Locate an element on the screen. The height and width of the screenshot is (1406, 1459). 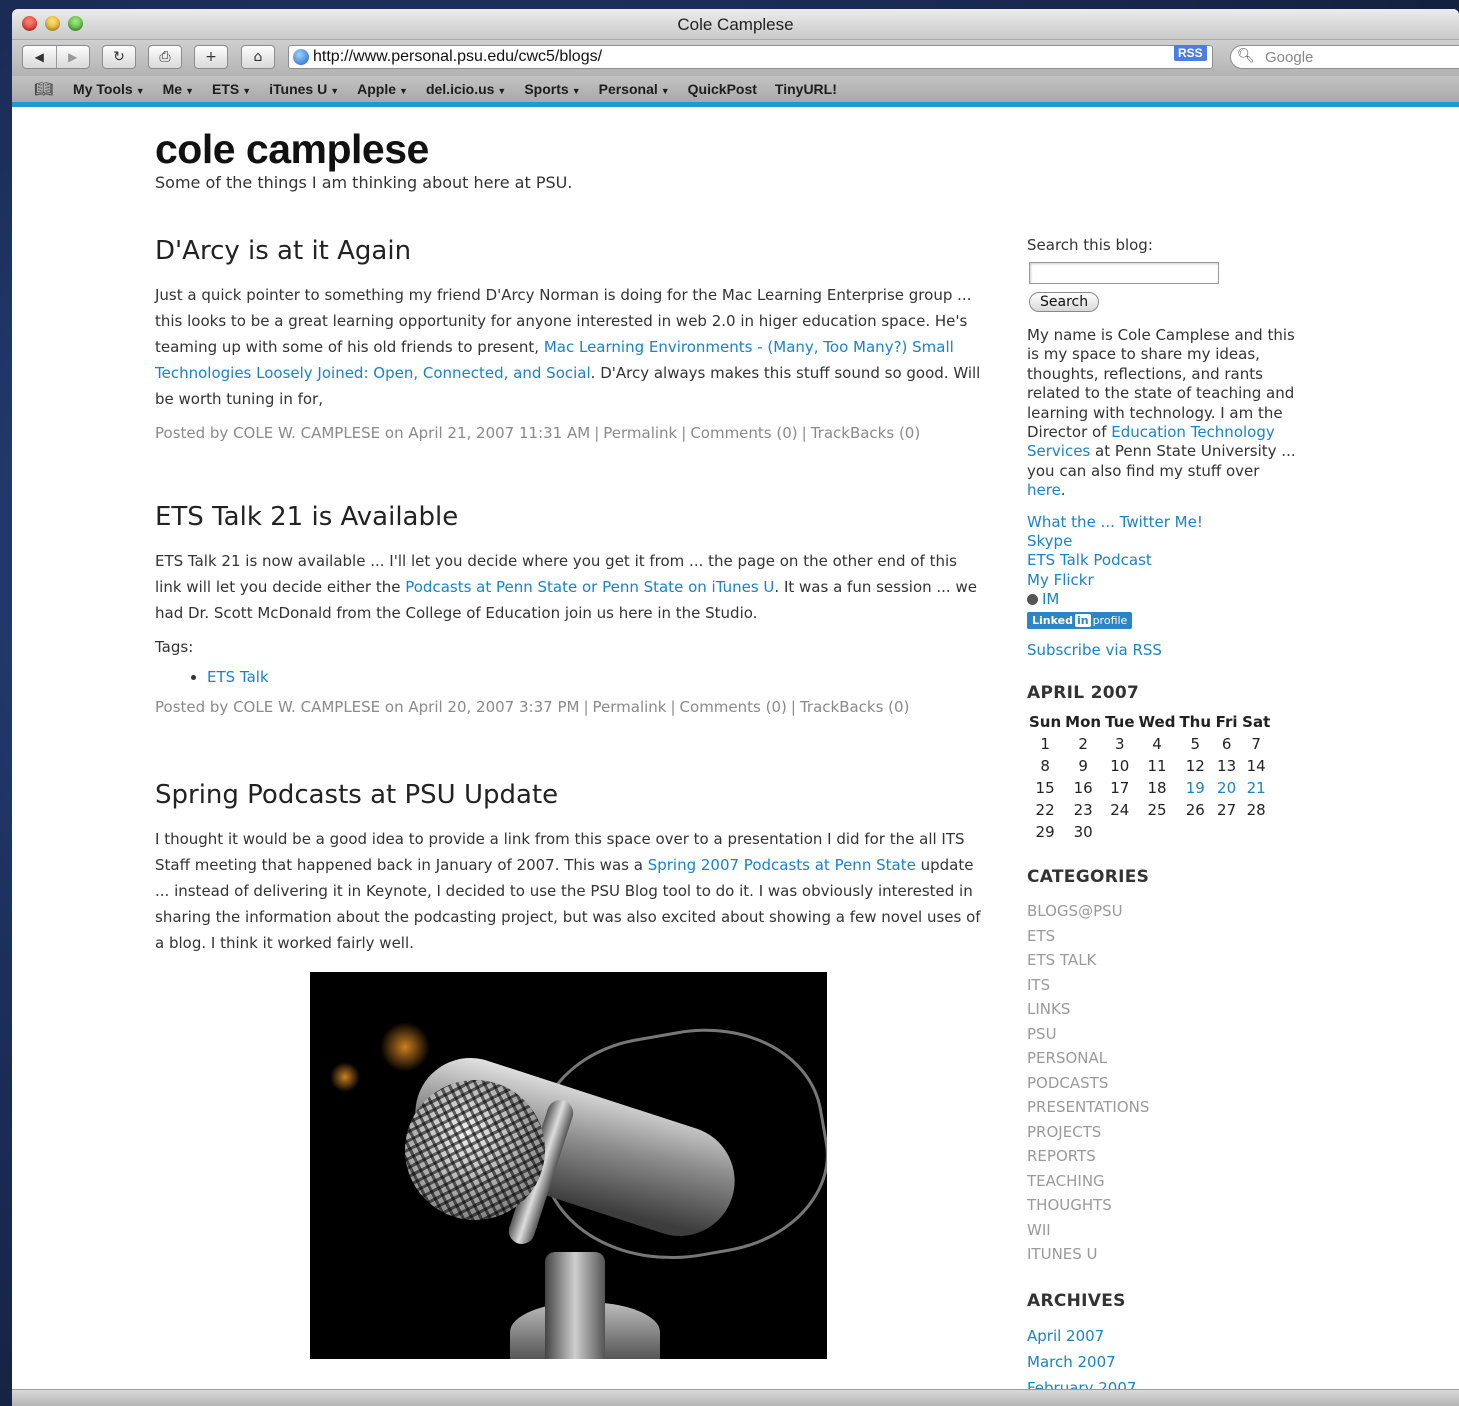
bookmark-my-tools: My Tools ▼ is located at coordinates (109, 89).